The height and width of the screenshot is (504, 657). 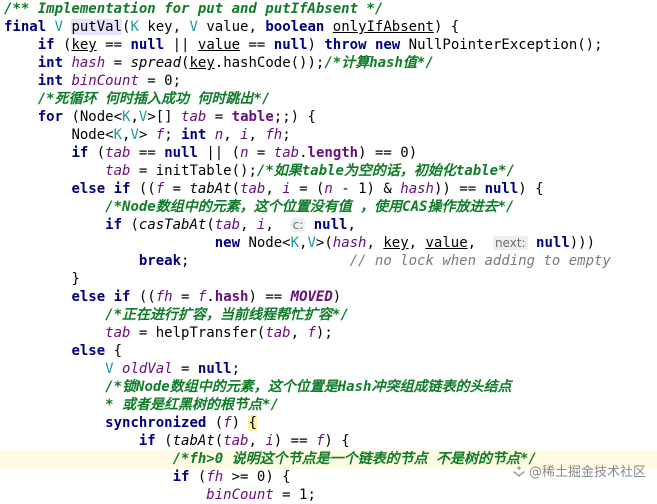 I want to click on code-token: length, so click(x=333, y=153).